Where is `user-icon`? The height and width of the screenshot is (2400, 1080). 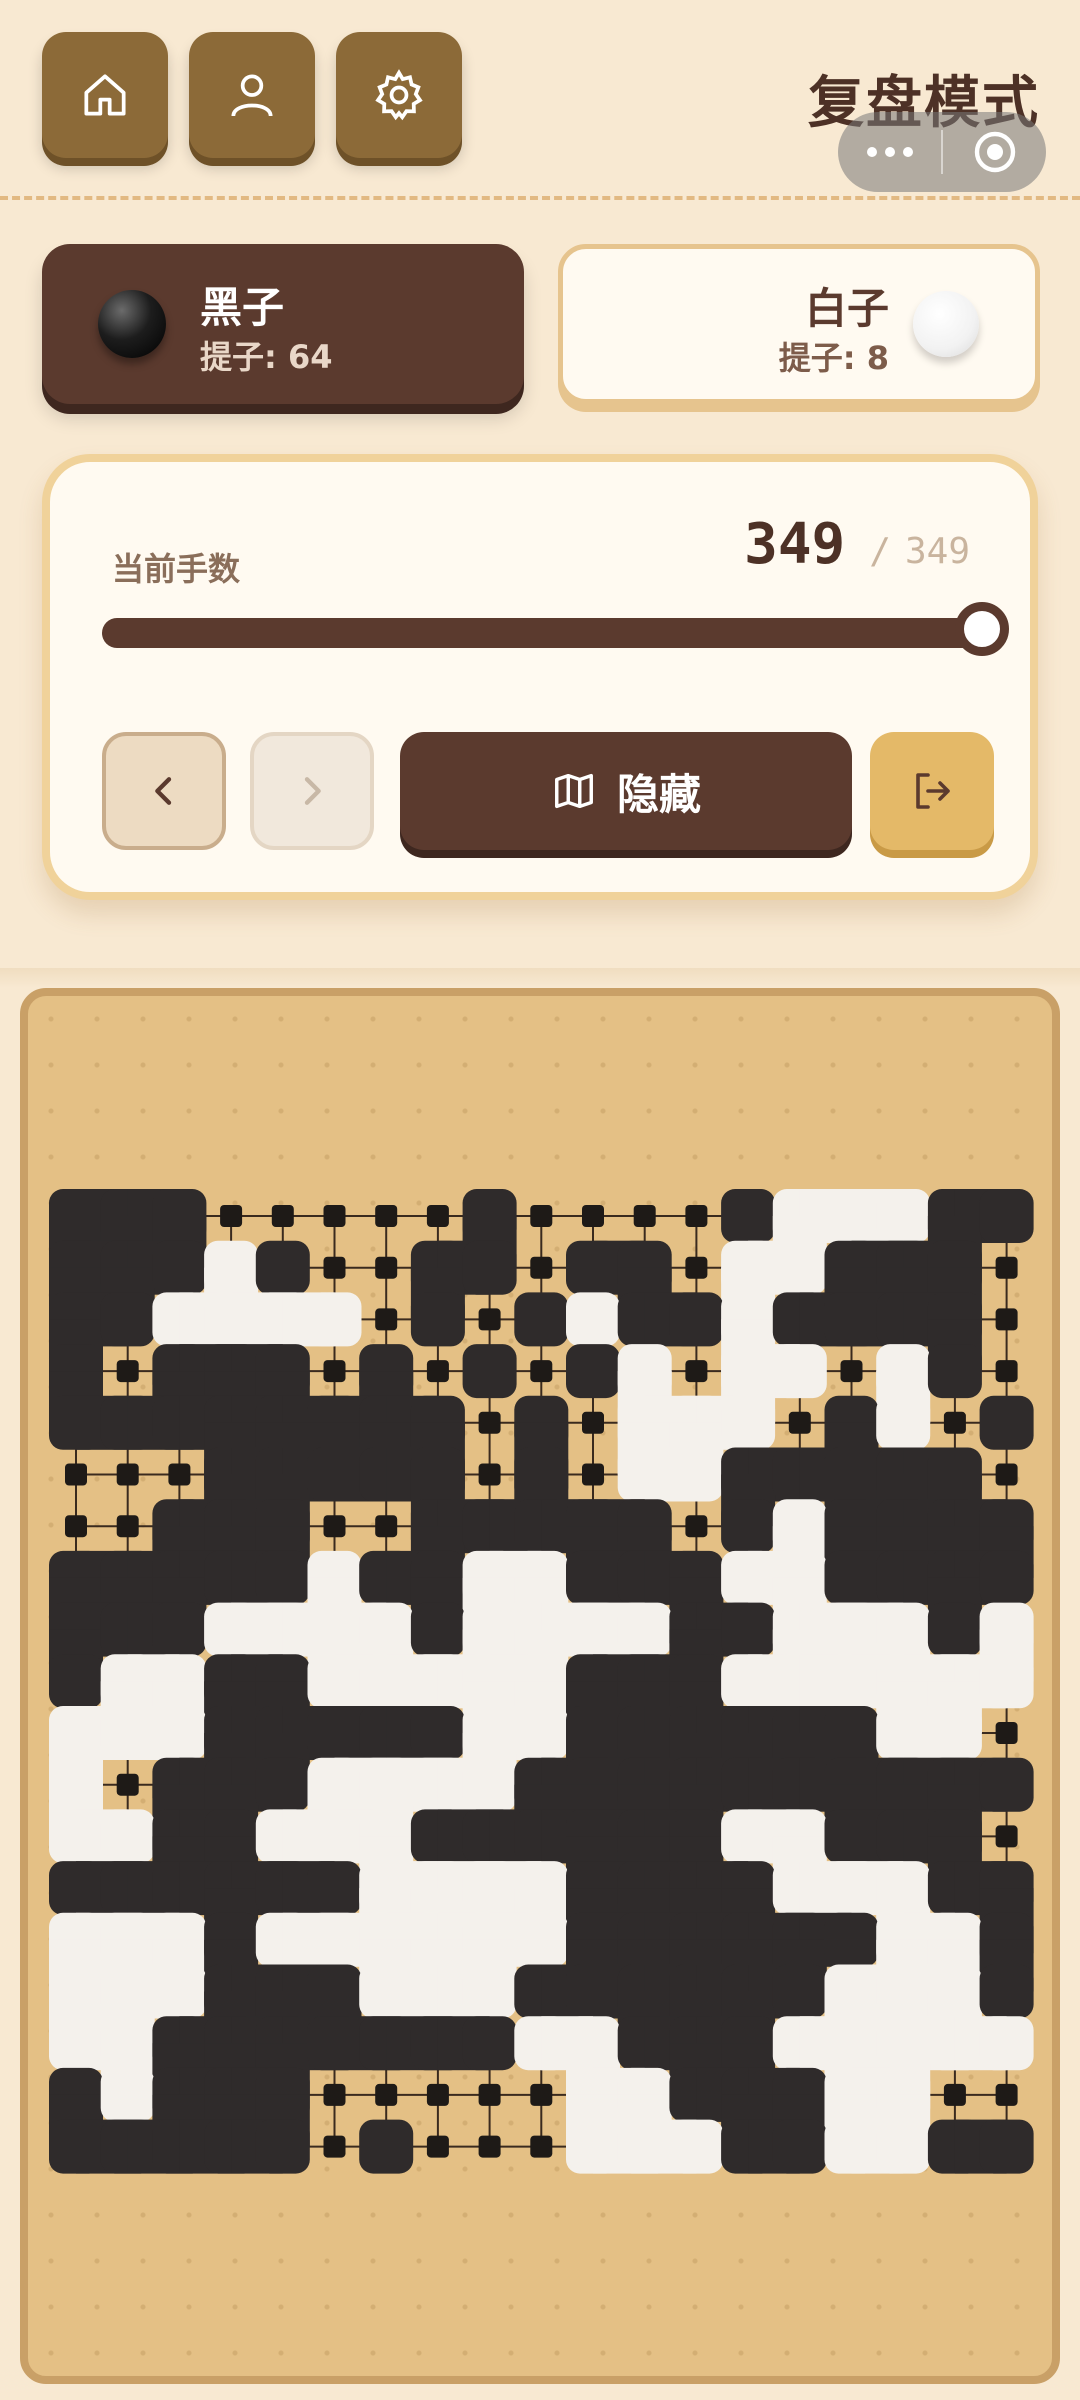
user-icon is located at coordinates (252, 95).